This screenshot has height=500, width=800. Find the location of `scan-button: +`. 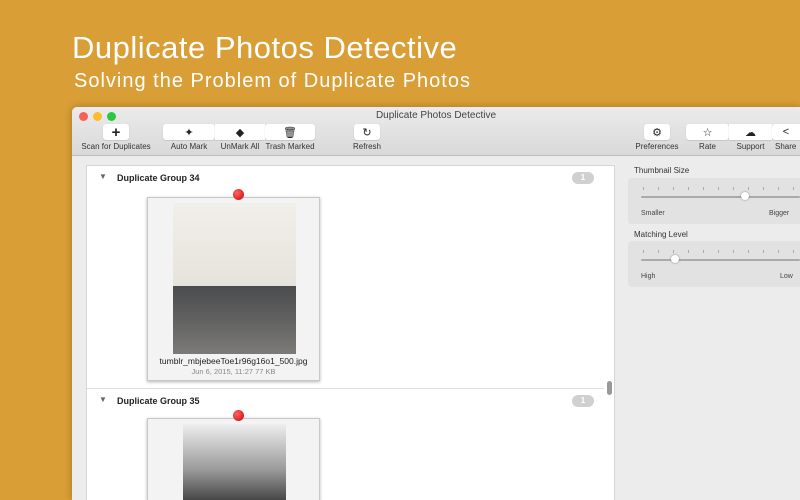

scan-button: + is located at coordinates (116, 132).